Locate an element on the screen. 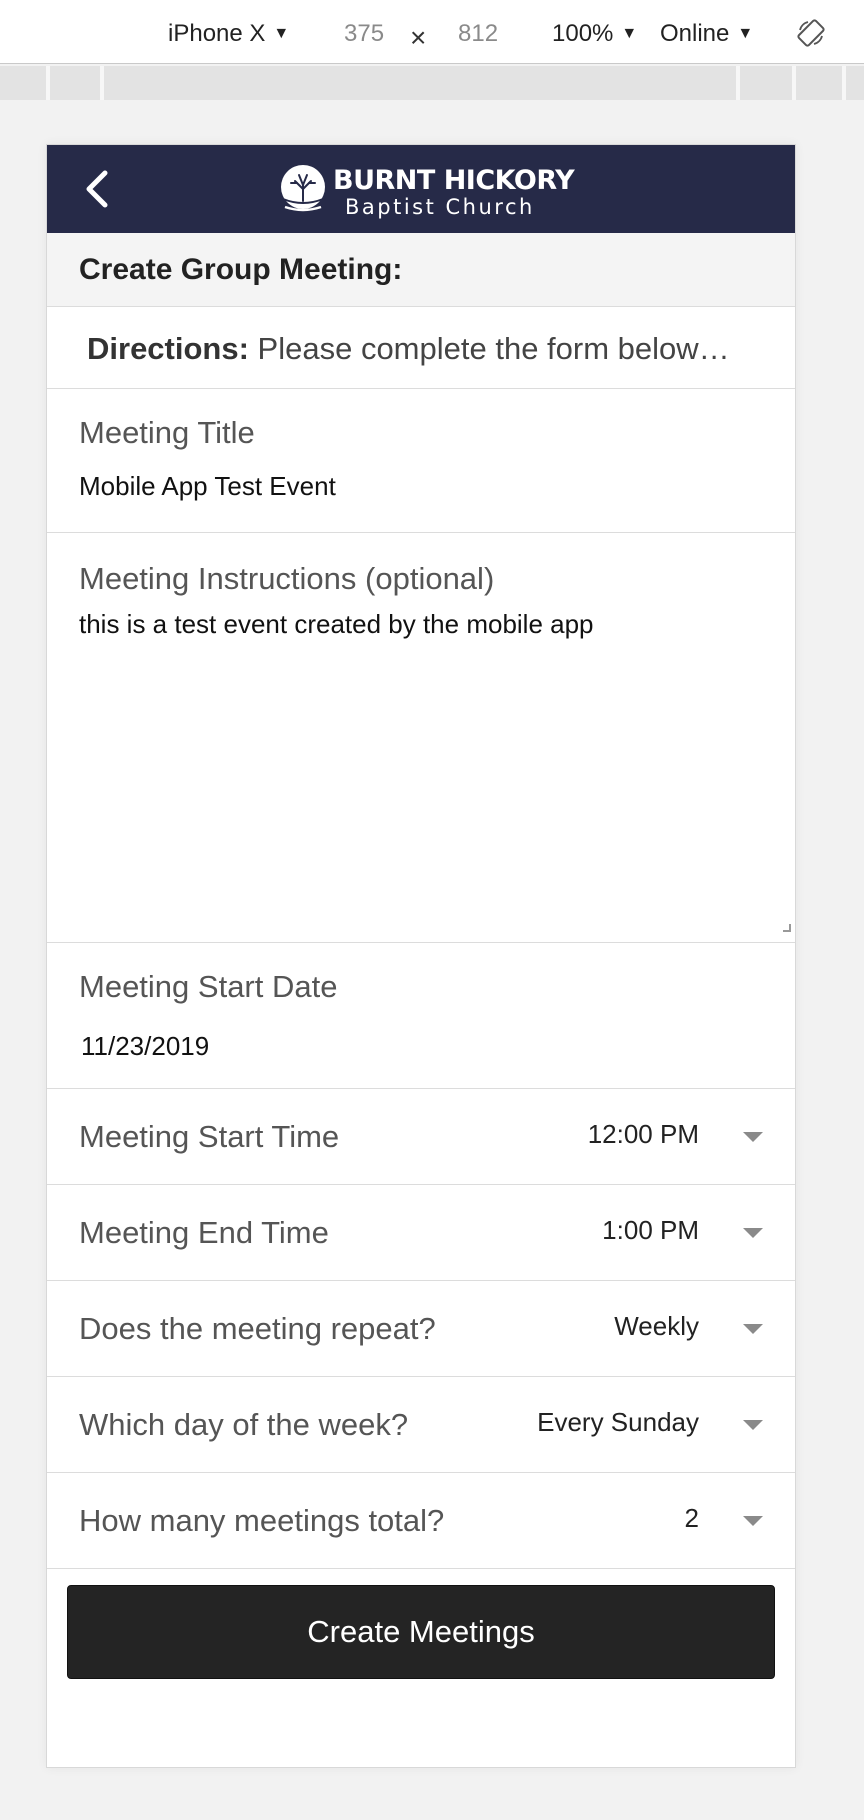  back-chevron-icon is located at coordinates (99, 189).